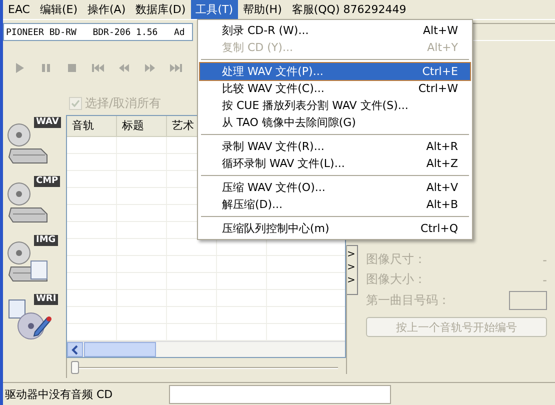  I want to click on menu-item: 处理 WAV 文件(P)... Ctrl+E, so click(335, 71).